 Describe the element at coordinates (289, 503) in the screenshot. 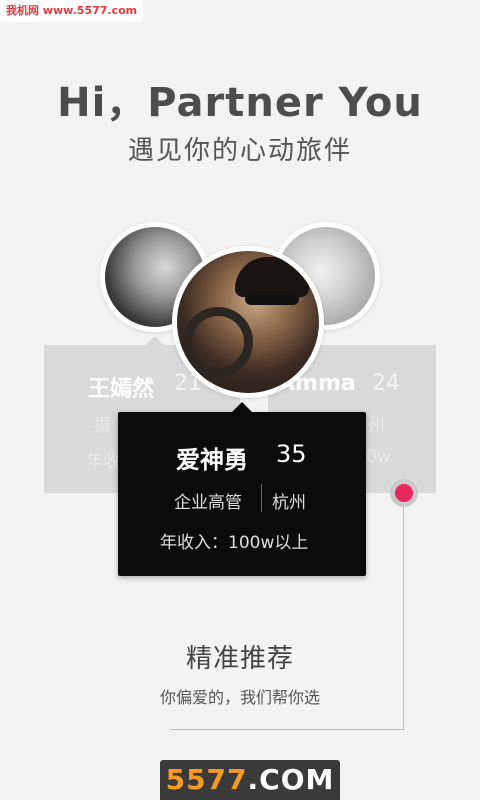

I see `featured-city: 杭州` at that location.